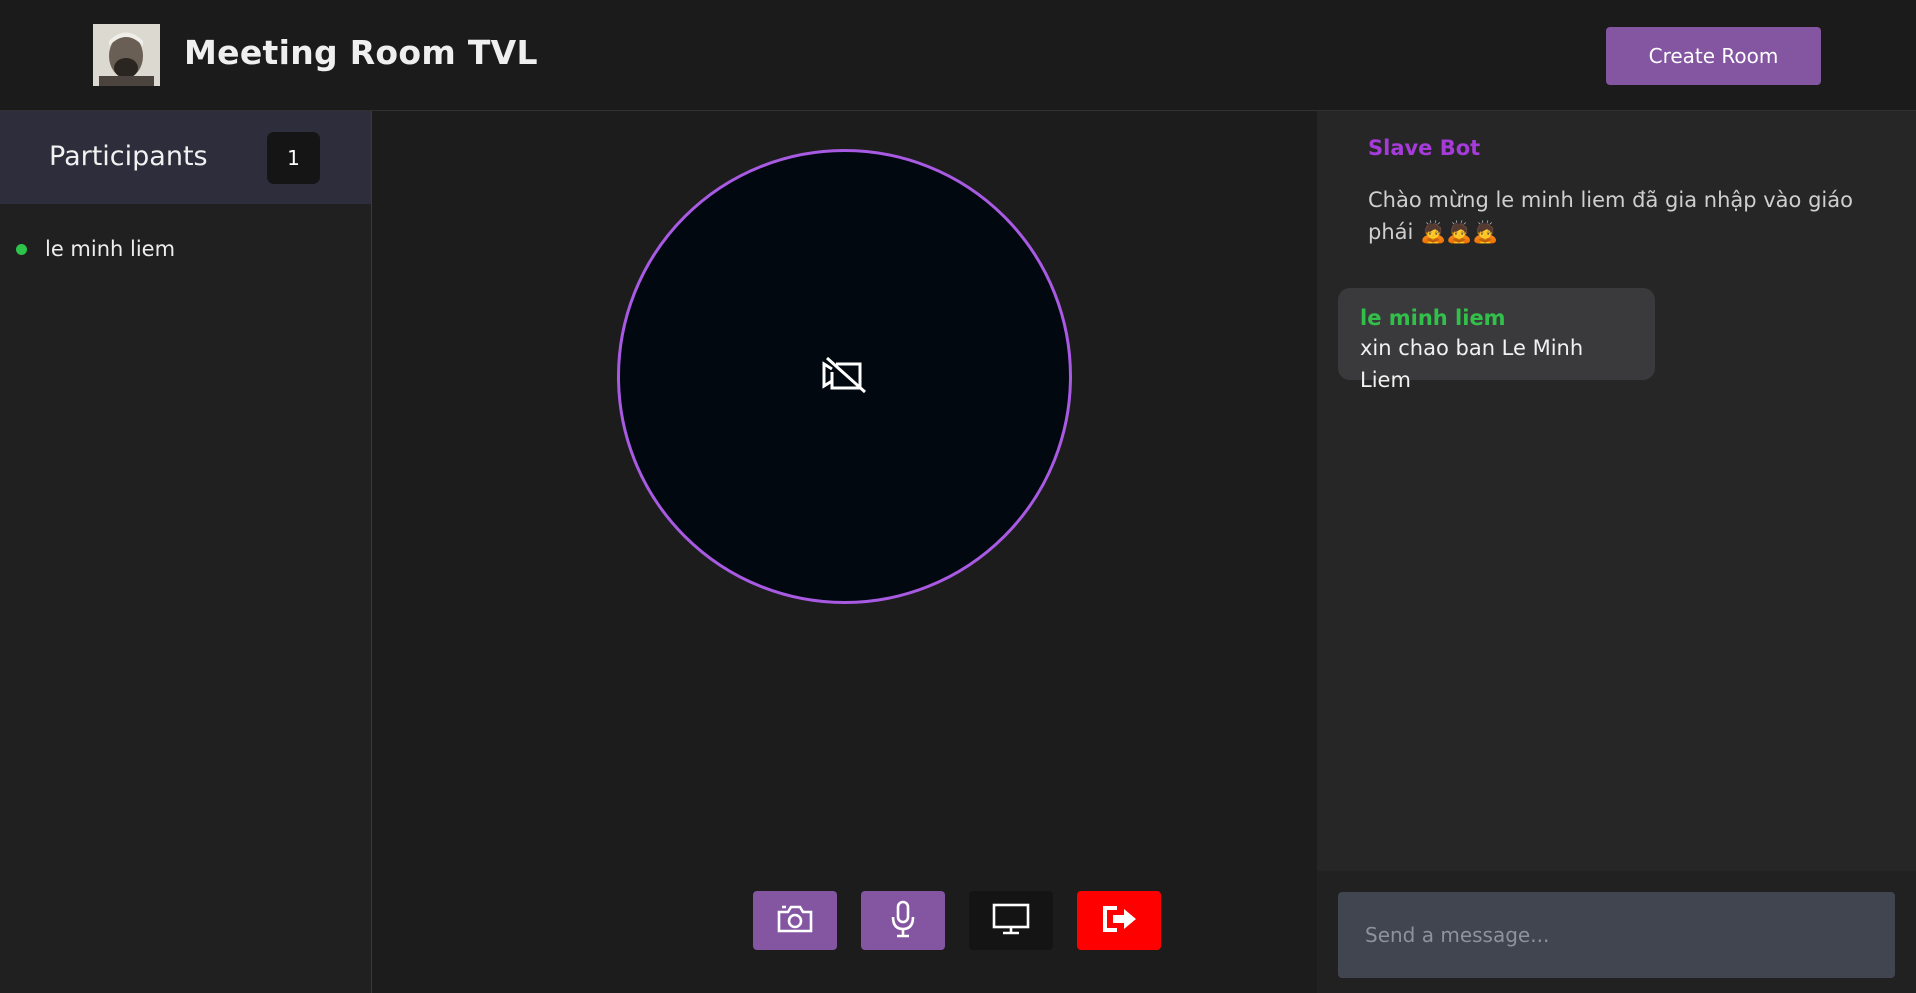 The width and height of the screenshot is (1916, 993). What do you see at coordinates (1433, 318) in the screenshot?
I see `chat-message-sender: le minh liem` at bounding box center [1433, 318].